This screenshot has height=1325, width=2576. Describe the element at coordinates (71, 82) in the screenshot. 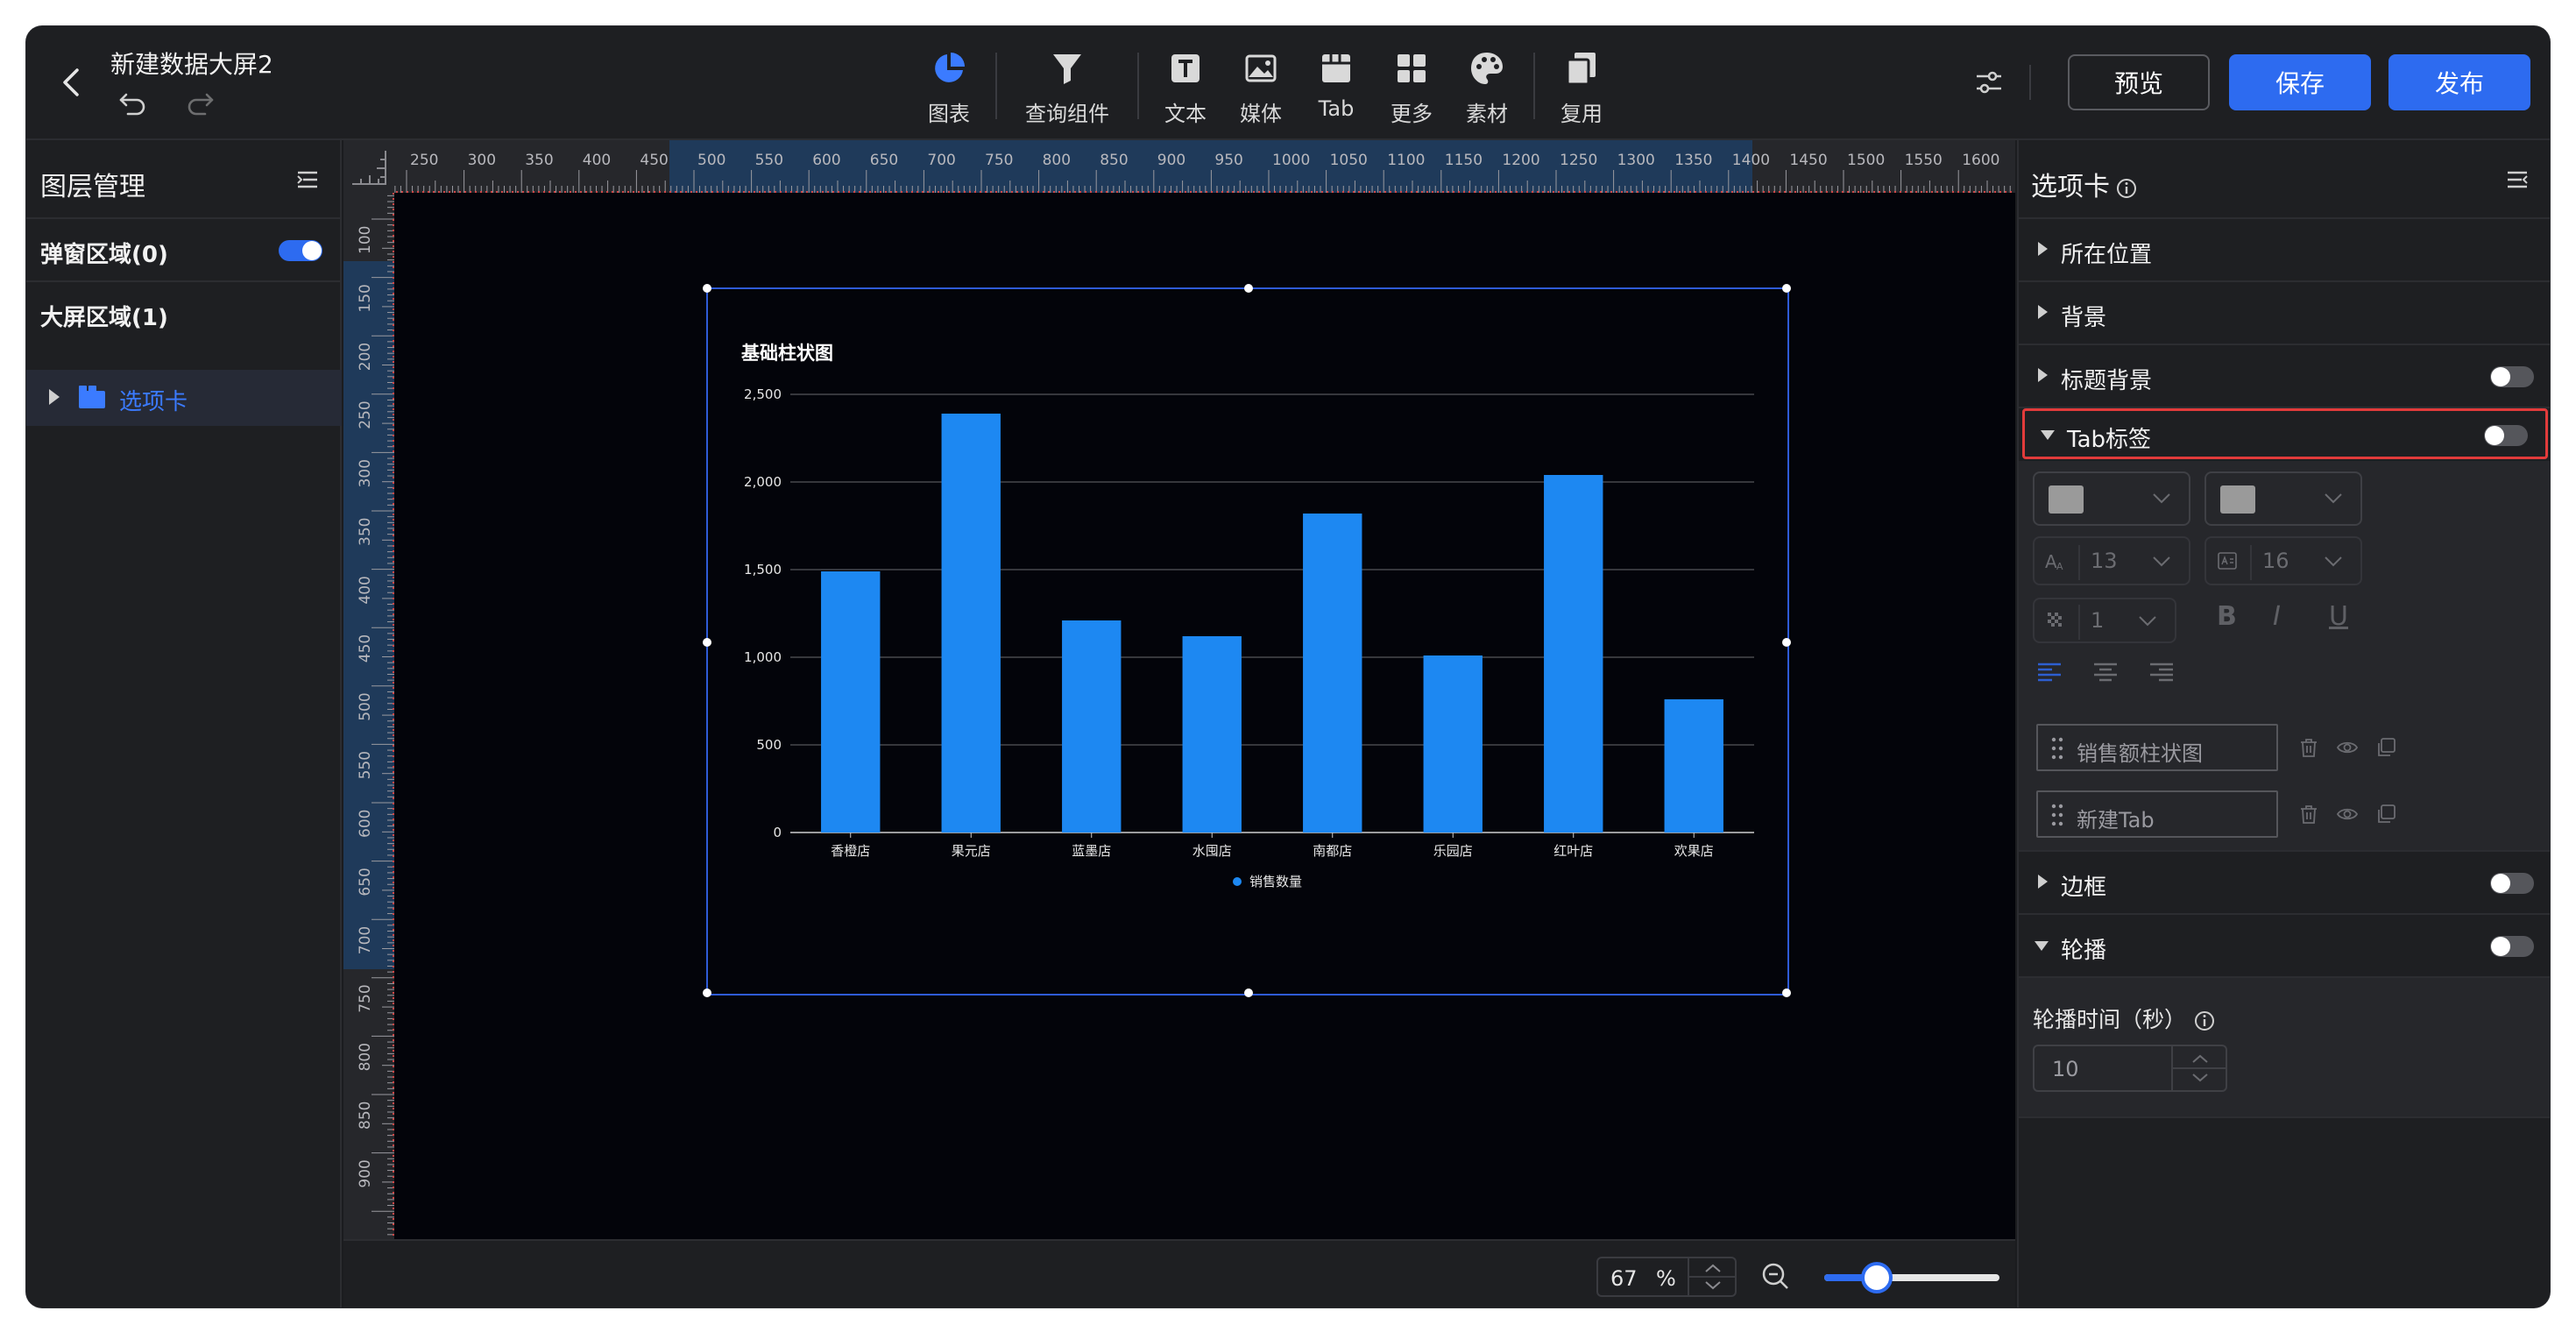

I see `back-arrow-icon` at that location.